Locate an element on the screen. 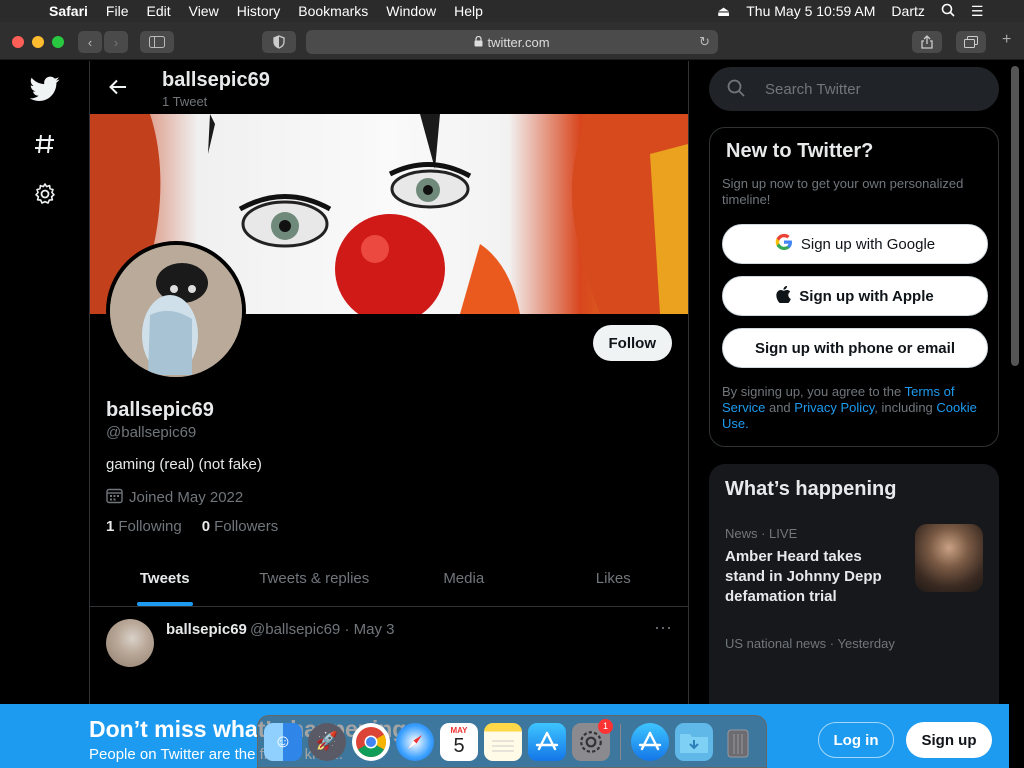 The width and height of the screenshot is (1024, 768). signup-google-button: Sign up with Google is located at coordinates (855, 244).